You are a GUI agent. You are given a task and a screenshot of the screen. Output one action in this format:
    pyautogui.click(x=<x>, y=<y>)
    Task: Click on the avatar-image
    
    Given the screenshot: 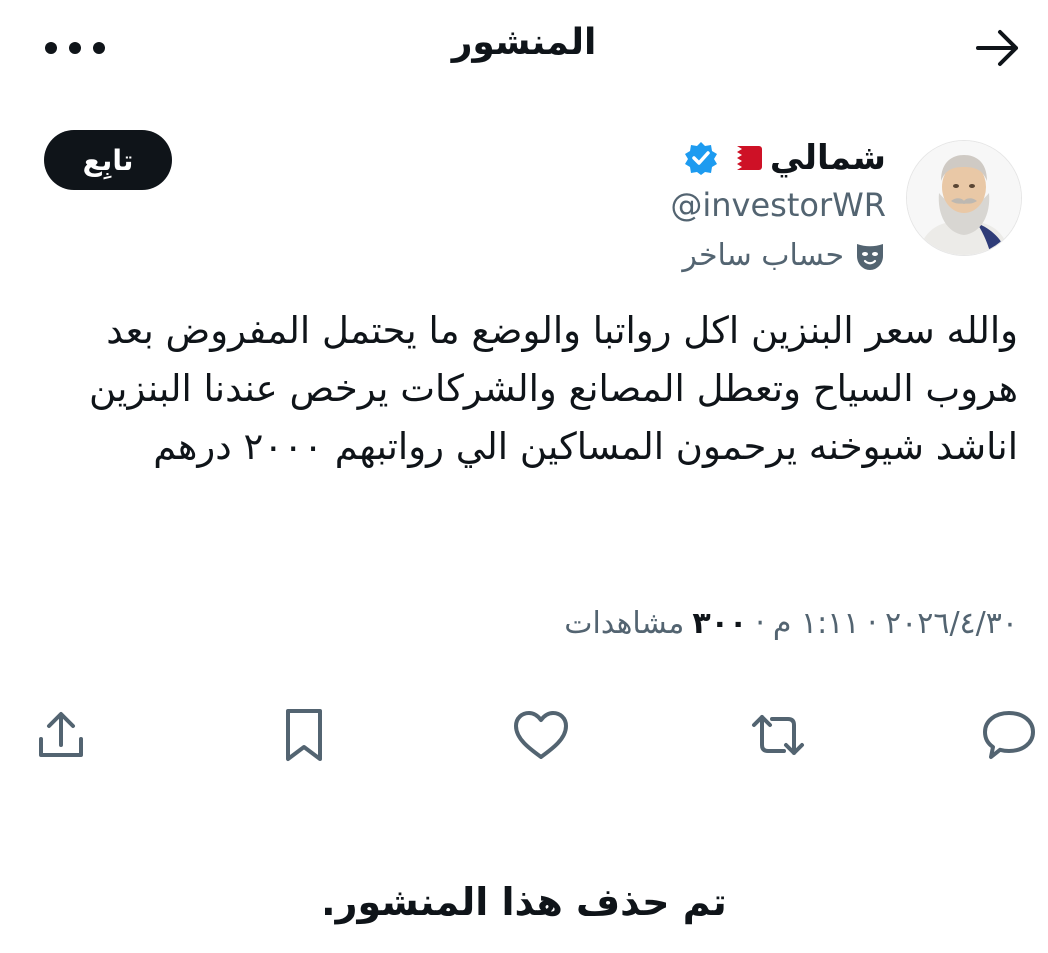 What is the action you would take?
    pyautogui.click(x=964, y=198)
    